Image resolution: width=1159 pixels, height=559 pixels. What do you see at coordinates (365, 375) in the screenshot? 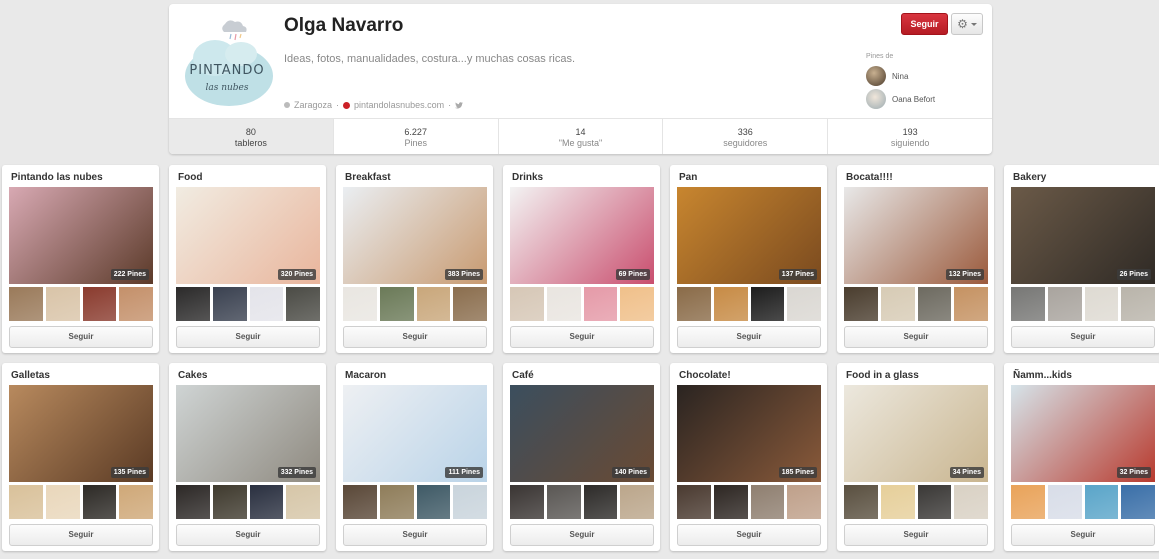
I see `board-title: Macaron` at bounding box center [365, 375].